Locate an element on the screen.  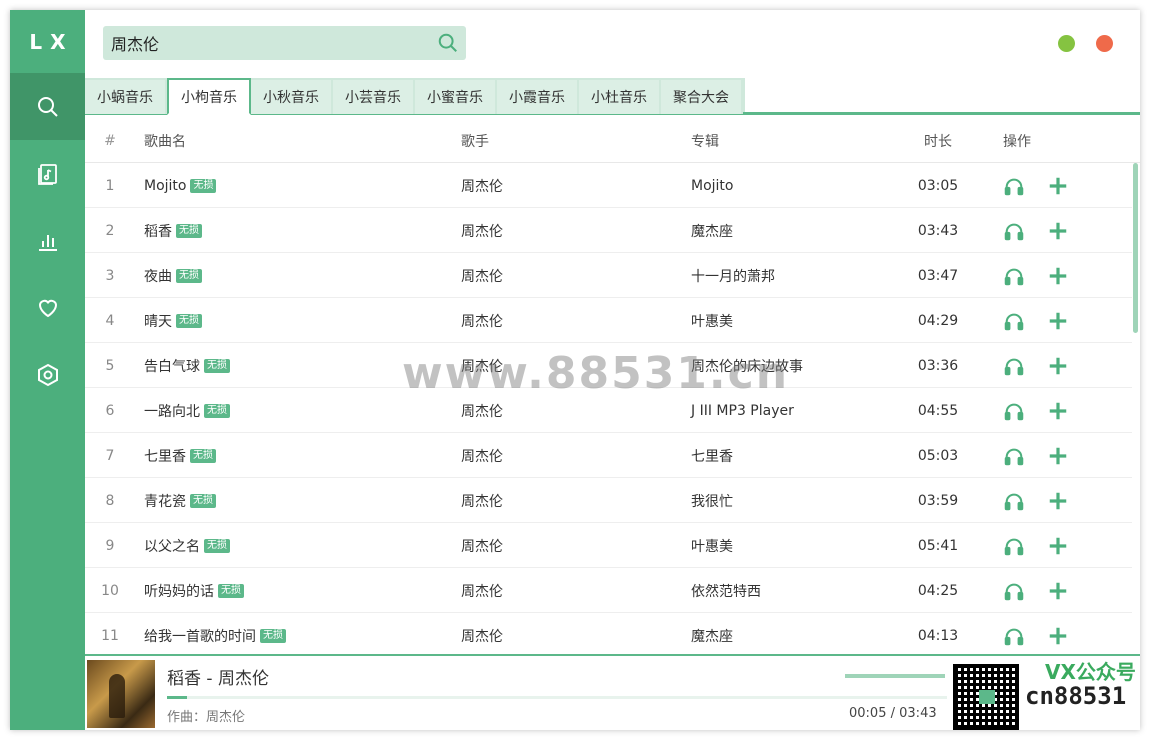
song-name: 稻香 is located at coordinates (158, 231).